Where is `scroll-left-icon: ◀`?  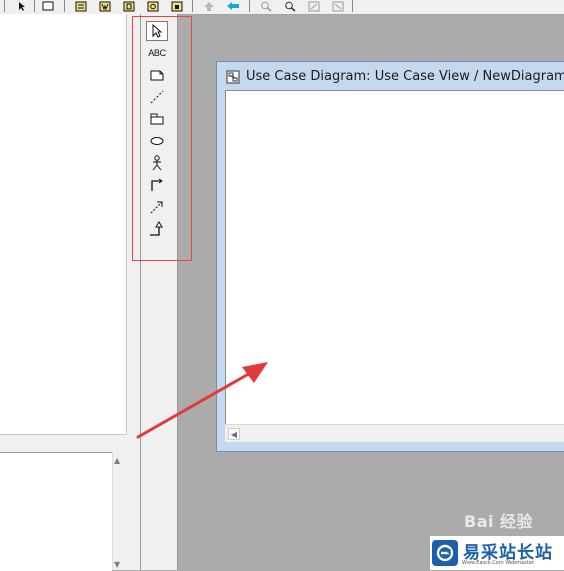
scroll-left-icon: ◀ is located at coordinates (234, 434).